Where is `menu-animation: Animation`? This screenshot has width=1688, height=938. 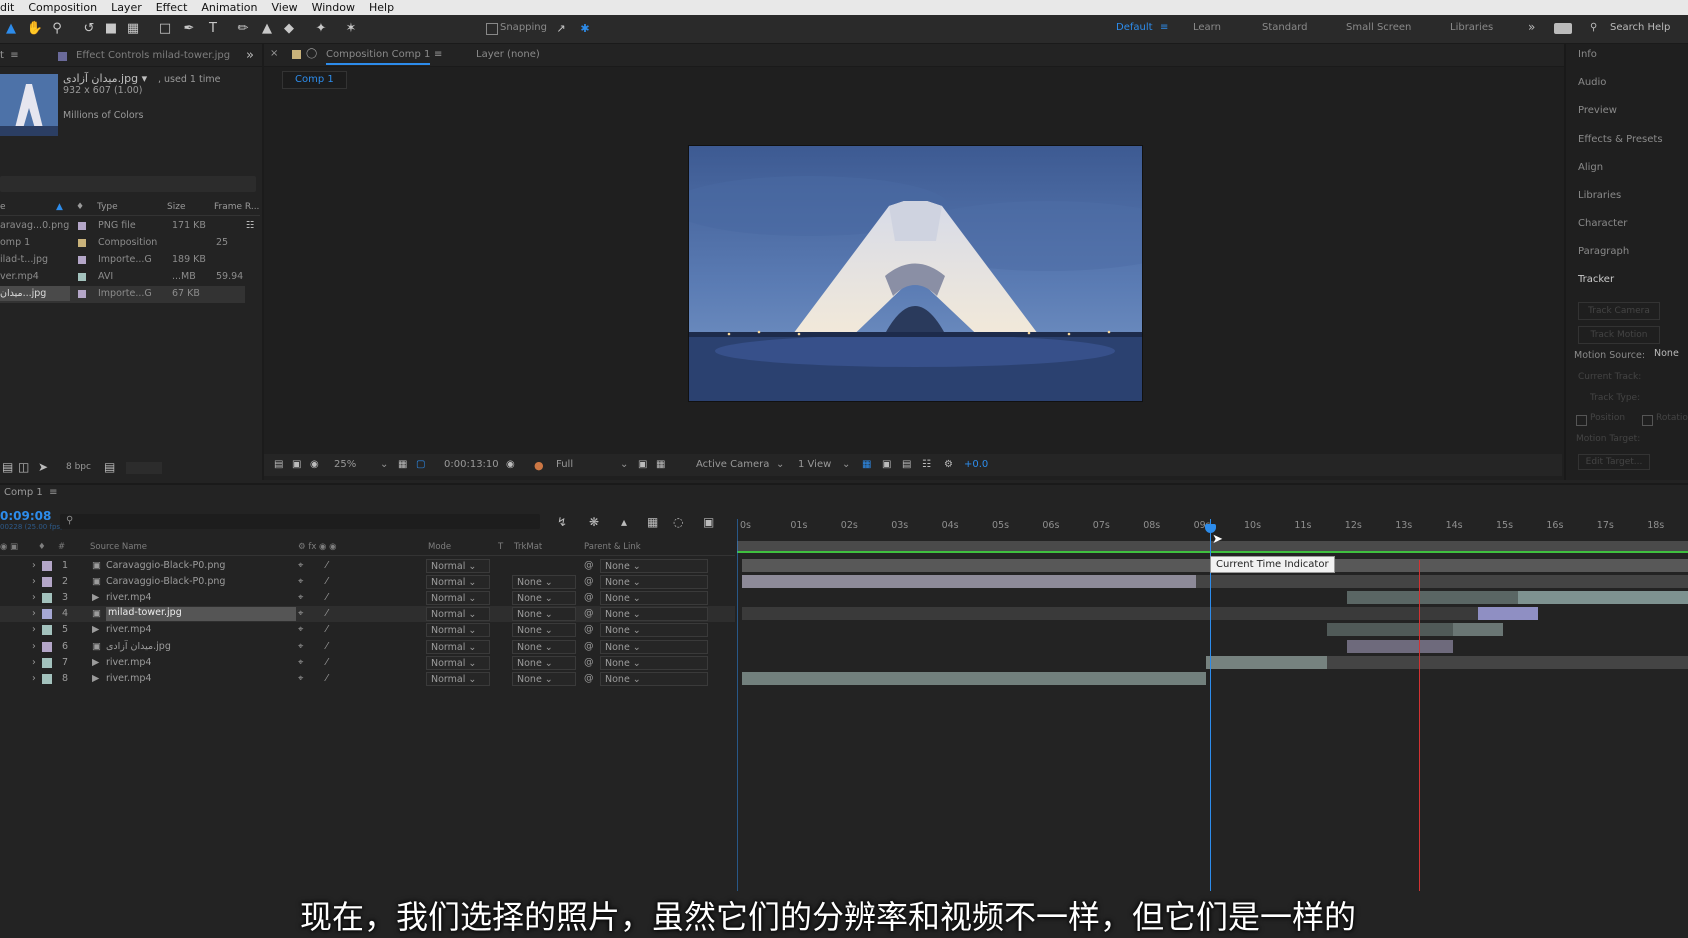
menu-animation: Animation is located at coordinates (229, 7).